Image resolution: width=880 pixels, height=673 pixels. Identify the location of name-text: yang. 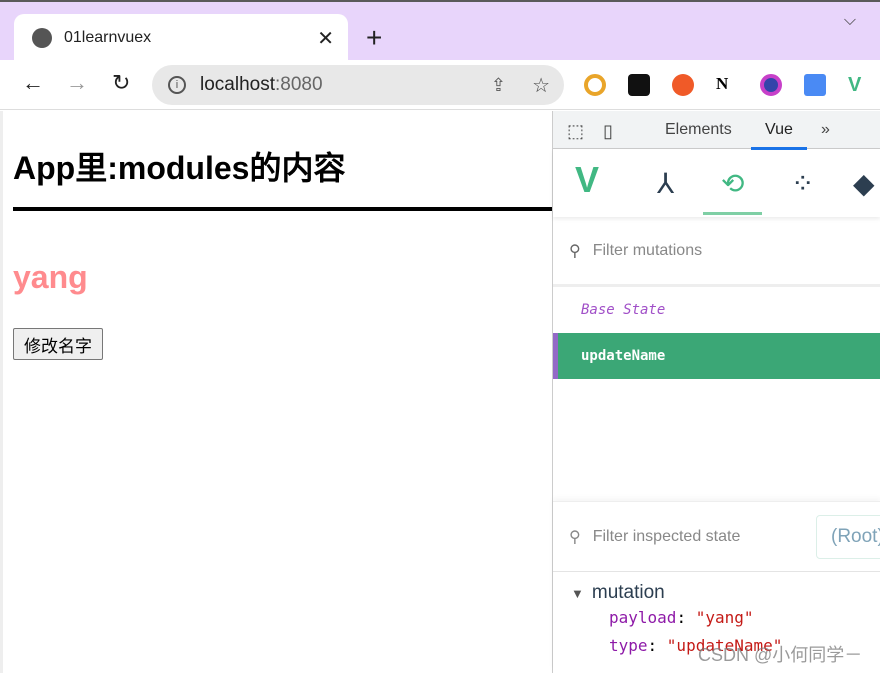
(50, 277).